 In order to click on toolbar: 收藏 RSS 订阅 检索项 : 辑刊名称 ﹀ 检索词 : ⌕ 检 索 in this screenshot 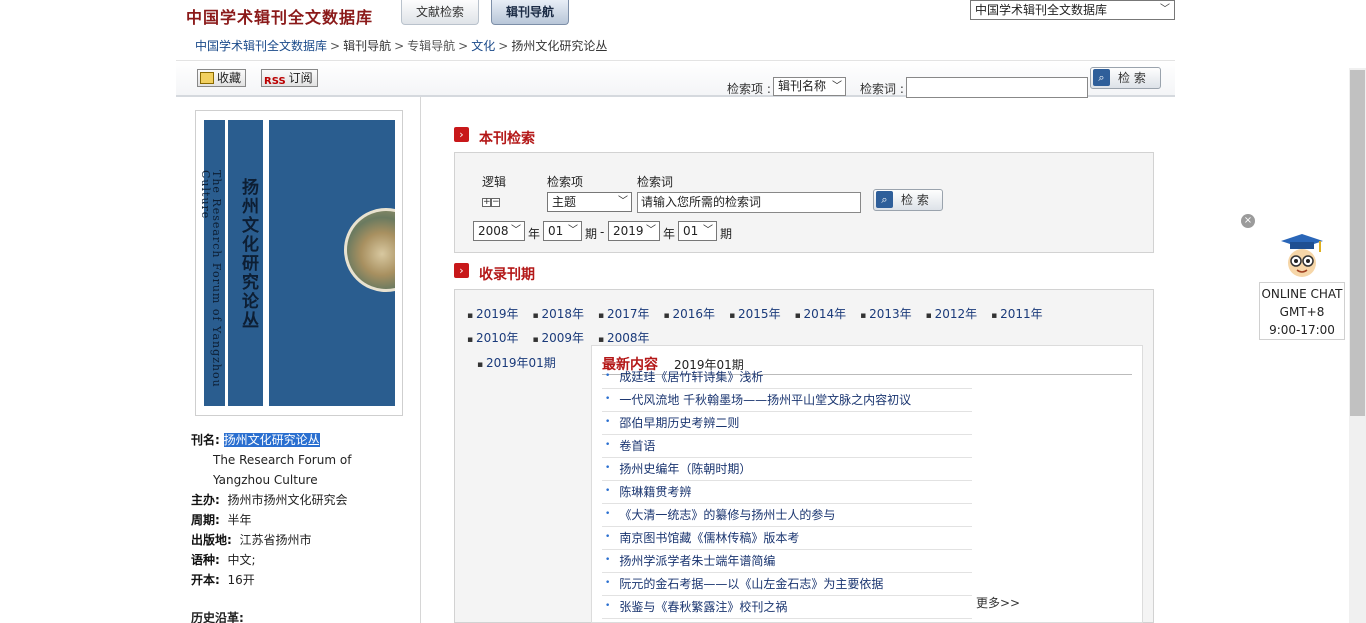, I will do `click(675, 79)`.